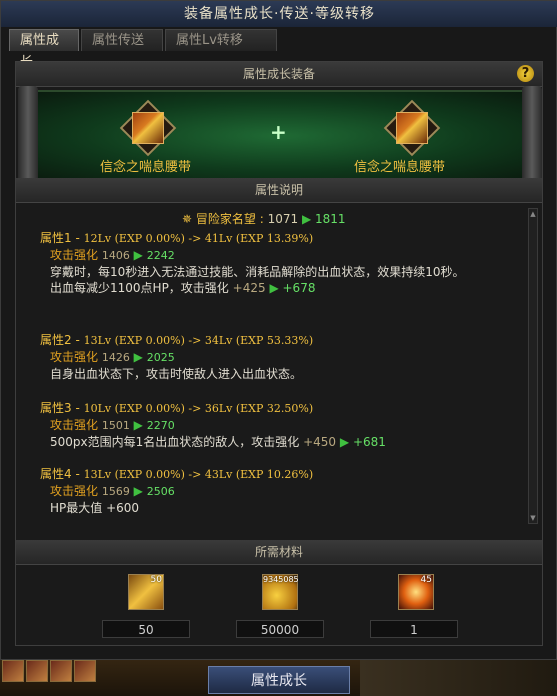 This screenshot has height=696, width=557. Describe the element at coordinates (330, 219) in the screenshot. I see `fame-new: 1811` at that location.